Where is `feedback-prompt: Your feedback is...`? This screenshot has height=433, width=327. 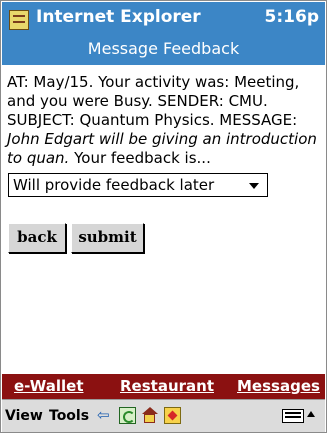
feedback-prompt: Your feedback is... is located at coordinates (140, 158).